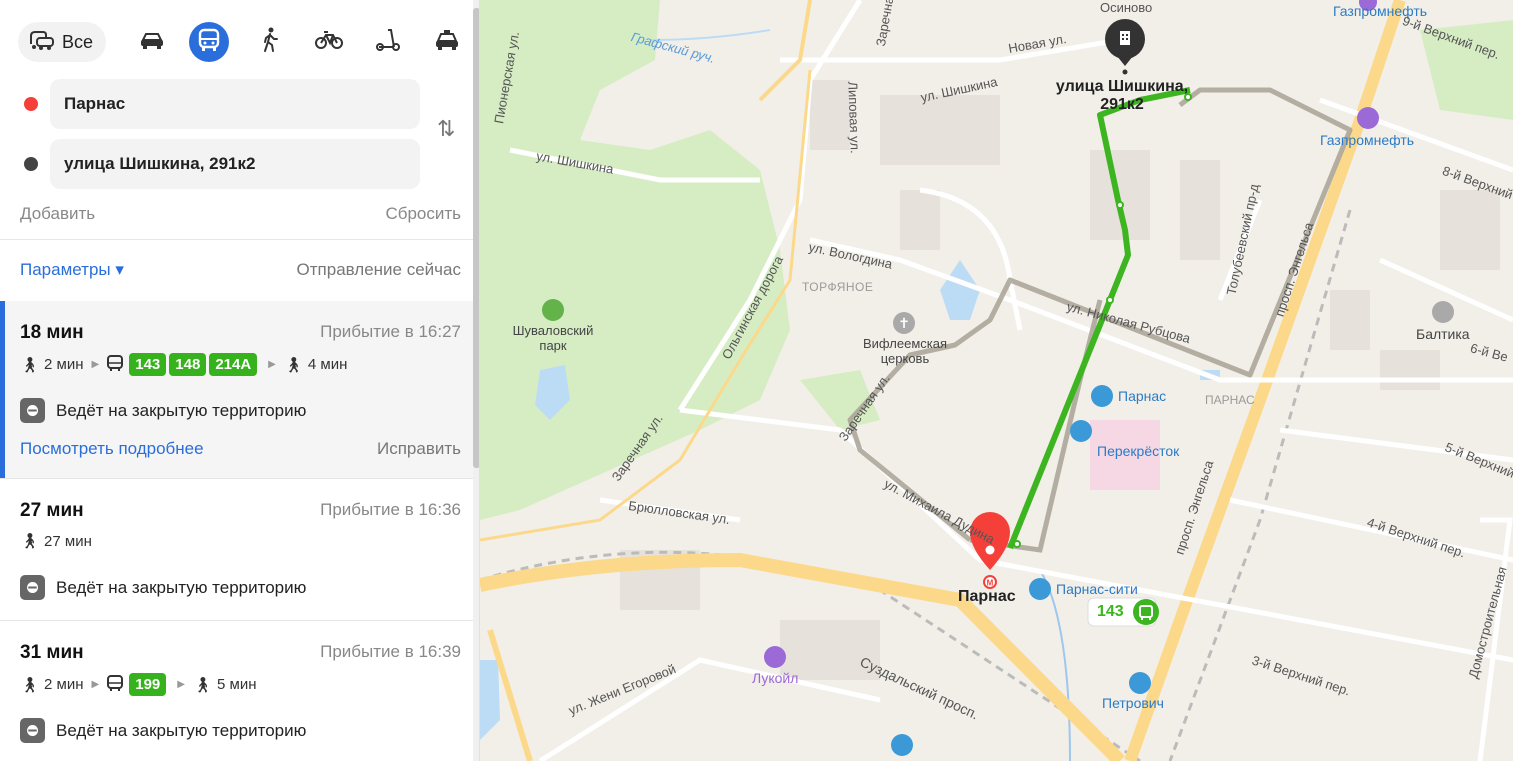 Image resolution: width=1513 pixels, height=761 pixels. Describe the element at coordinates (72, 270) in the screenshot. I see `params-dropdown: Параметры ▾` at that location.